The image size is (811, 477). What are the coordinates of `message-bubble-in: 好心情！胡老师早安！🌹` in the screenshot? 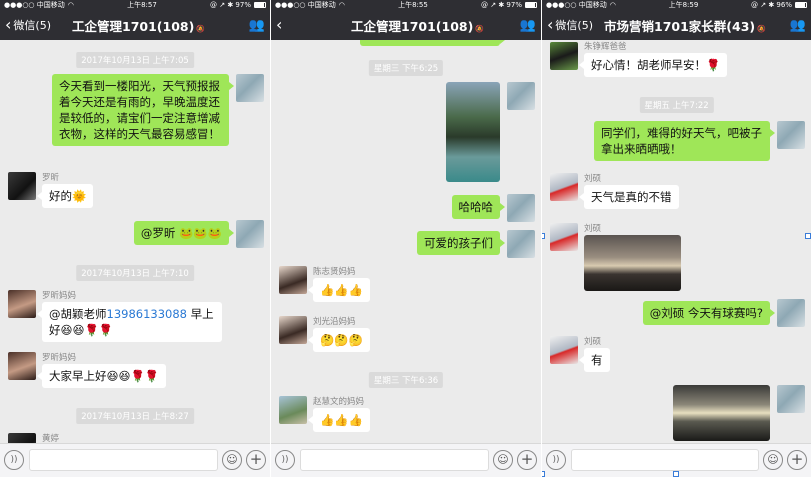 It's located at (653, 65).